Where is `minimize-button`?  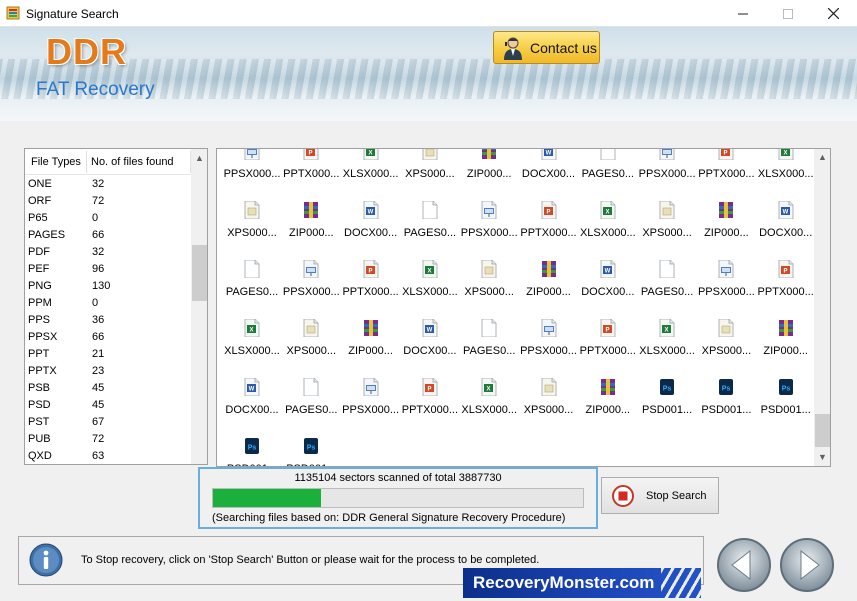
minimize-button is located at coordinates (743, 13).